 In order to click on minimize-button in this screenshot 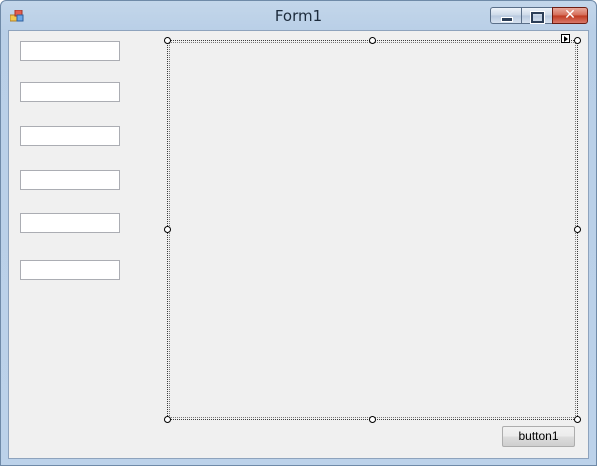, I will do `click(505, 15)`.